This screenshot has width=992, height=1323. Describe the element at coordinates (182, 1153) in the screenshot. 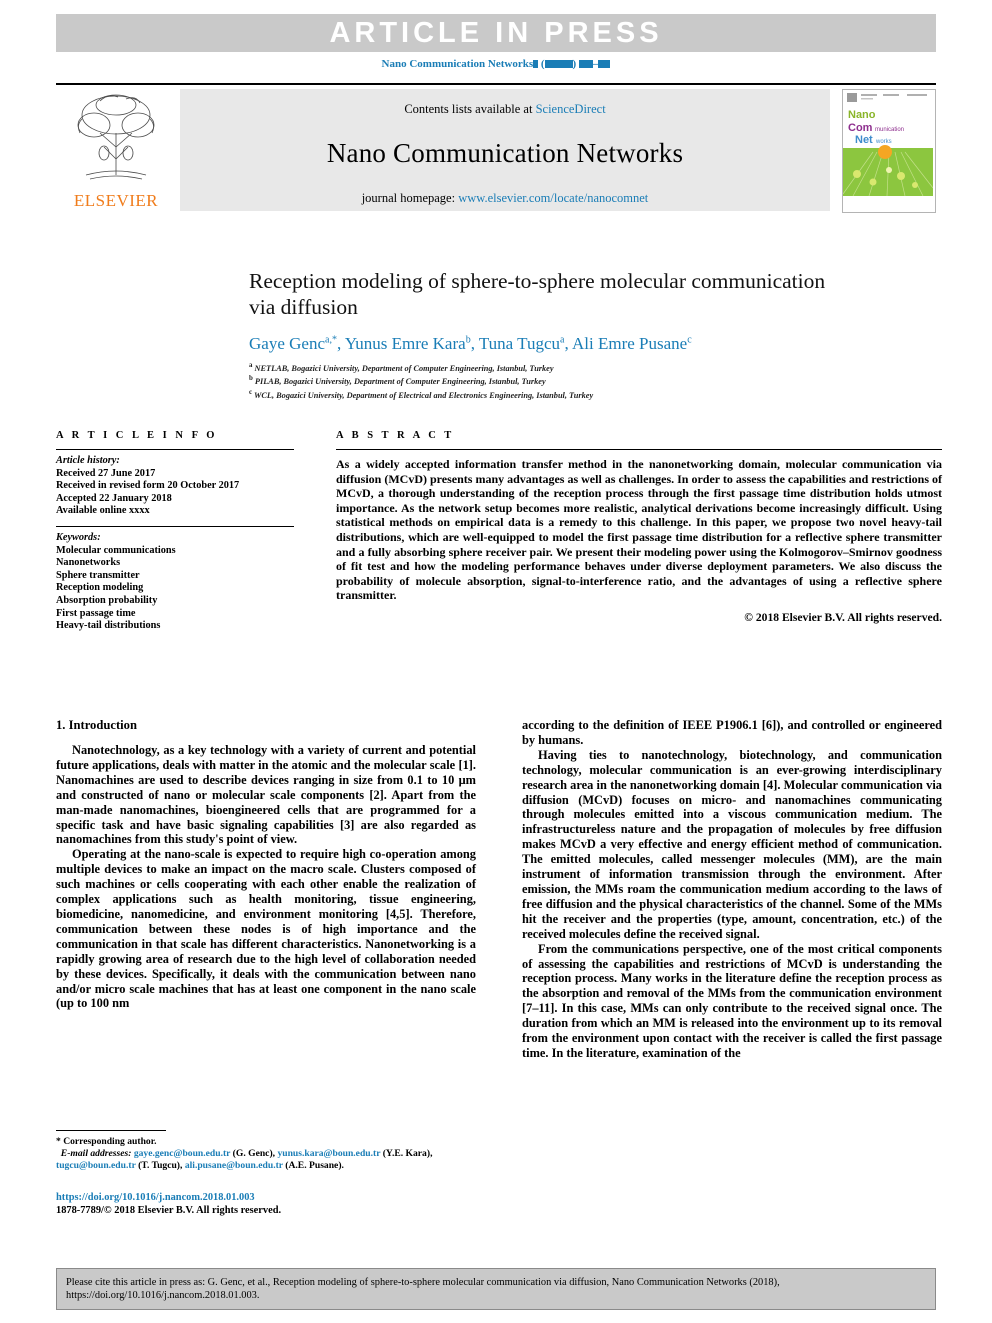

I see `author-email-link: gaye.genc@boun.edu.tr` at that location.